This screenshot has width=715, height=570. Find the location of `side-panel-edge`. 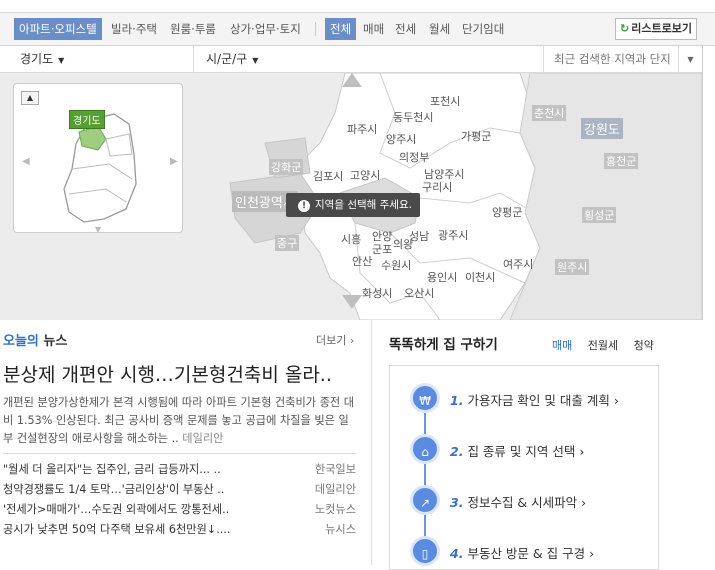

side-panel-edge is located at coordinates (708, 183).